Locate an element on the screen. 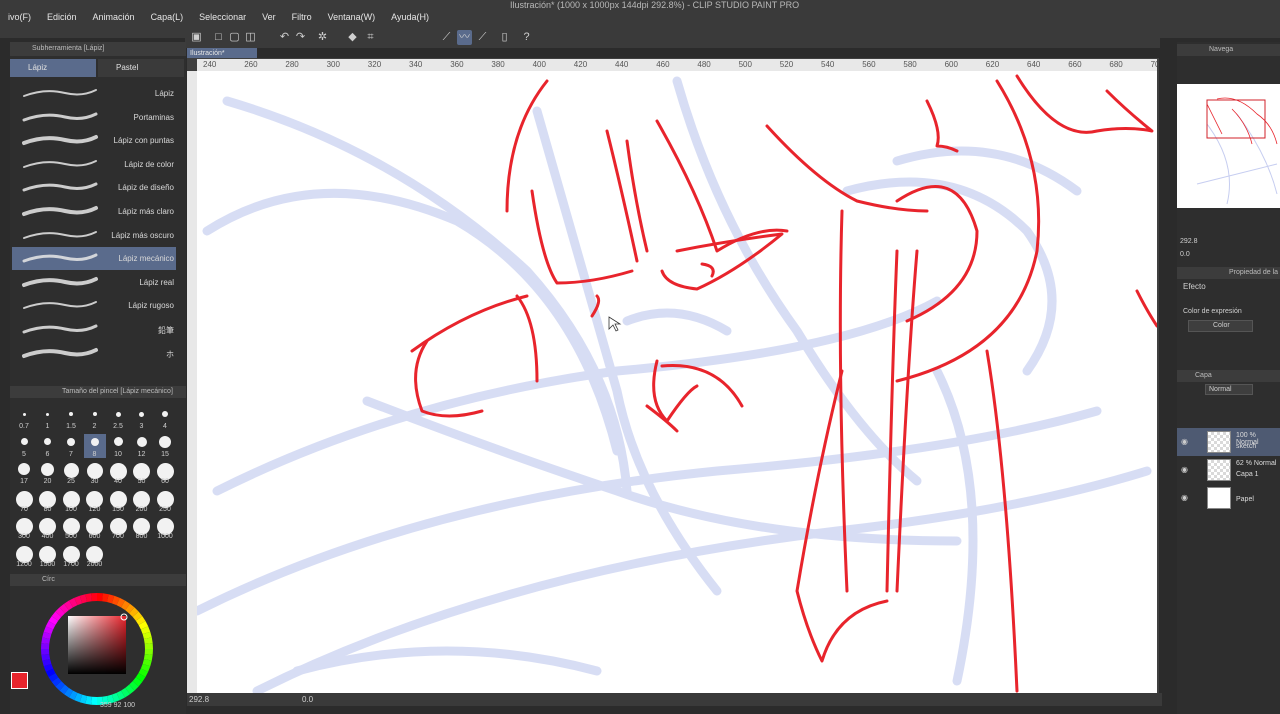 This screenshot has width=1280, height=714. brush-size-option: 250 is located at coordinates (165, 501).